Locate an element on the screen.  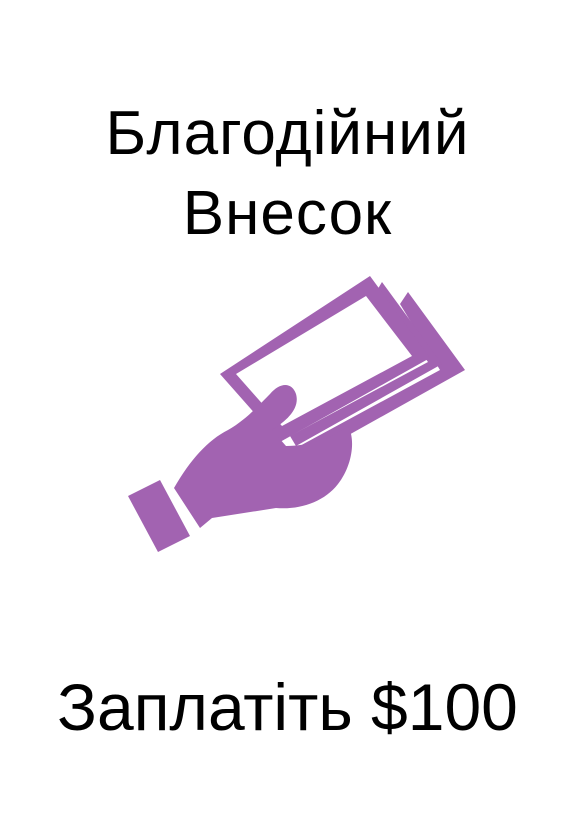
card-title-line-1: Благодійний is located at coordinates (287, 133).